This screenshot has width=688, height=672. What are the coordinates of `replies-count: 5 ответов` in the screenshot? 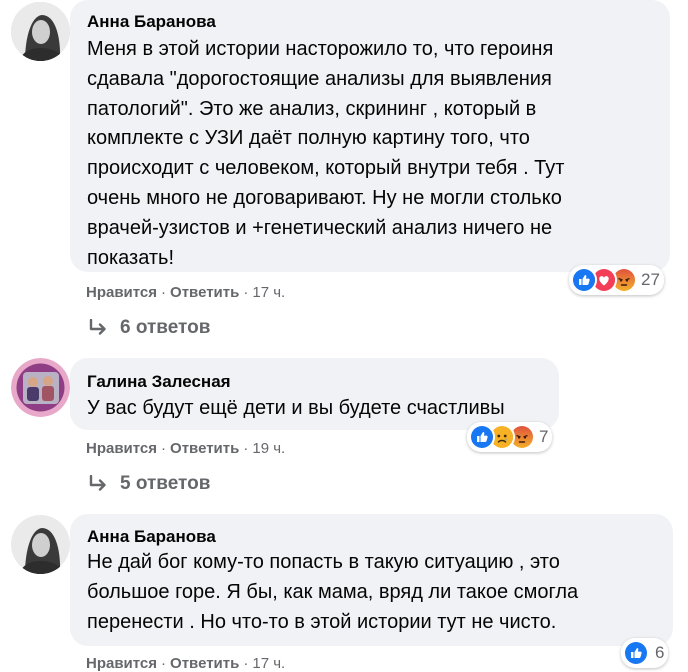 It's located at (165, 483).